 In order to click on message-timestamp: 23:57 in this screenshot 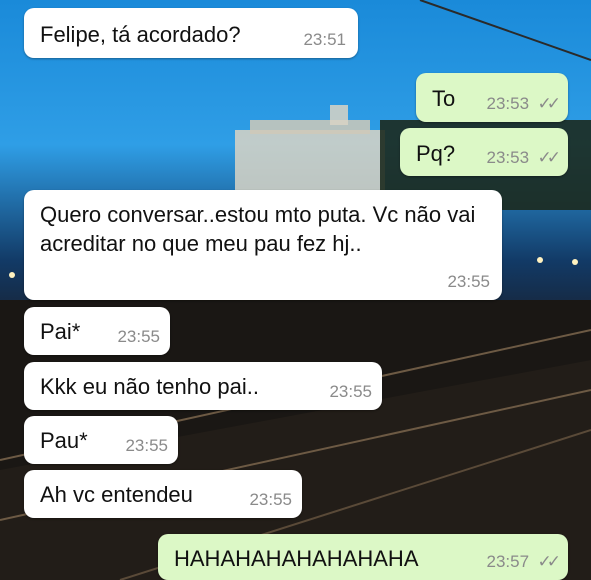, I will do `click(508, 561)`.